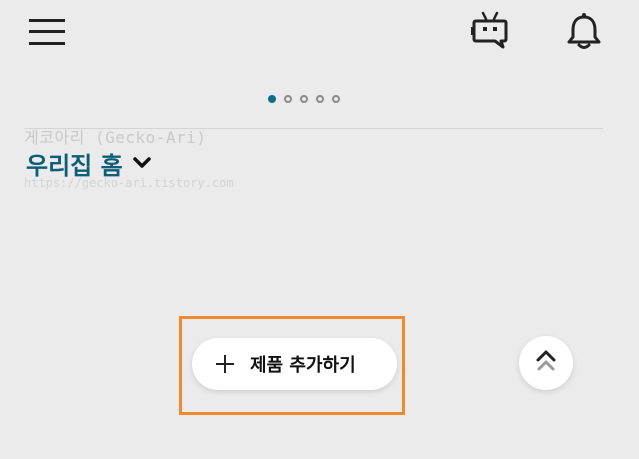  Describe the element at coordinates (584, 31) in the screenshot. I see `bell-icon` at that location.